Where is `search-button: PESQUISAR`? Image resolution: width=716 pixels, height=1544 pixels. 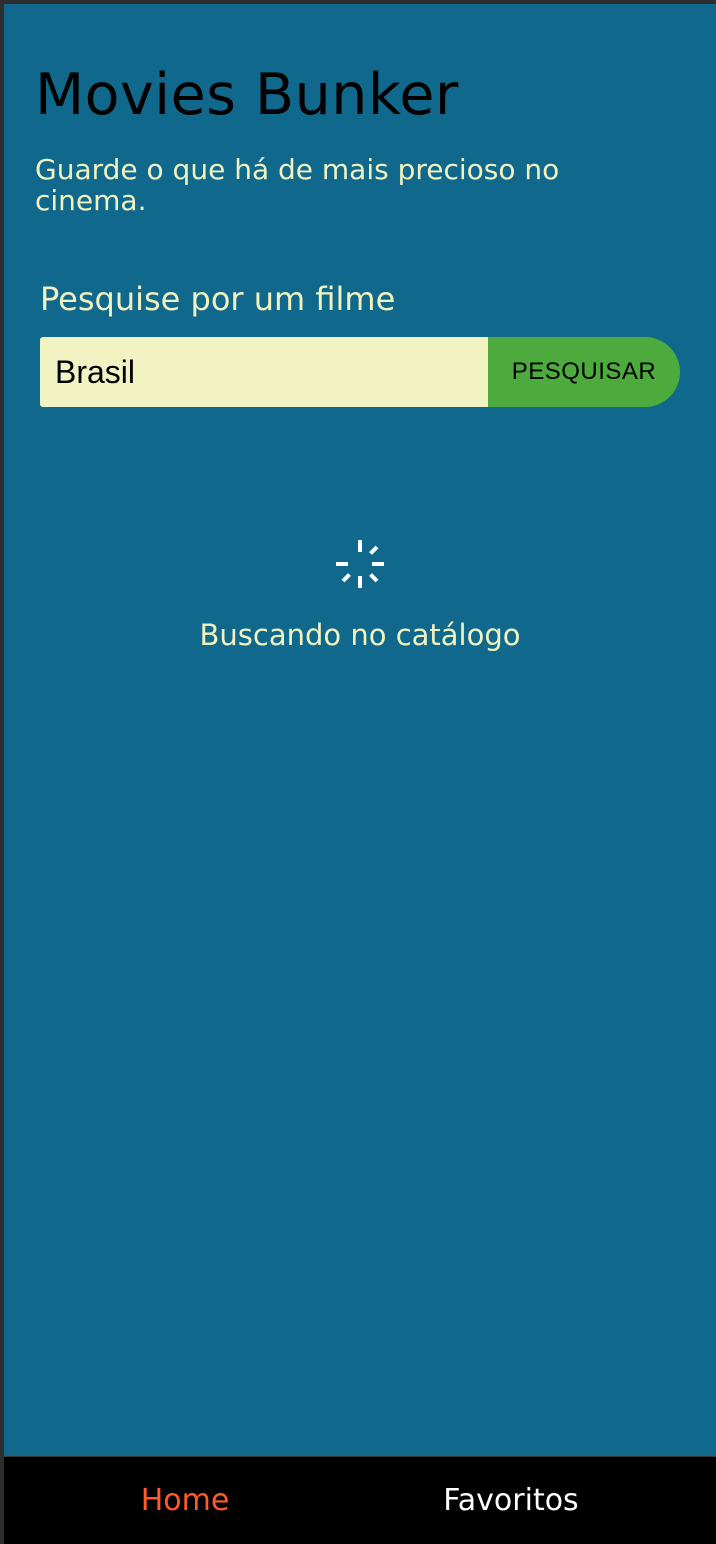 search-button: PESQUISAR is located at coordinates (584, 372).